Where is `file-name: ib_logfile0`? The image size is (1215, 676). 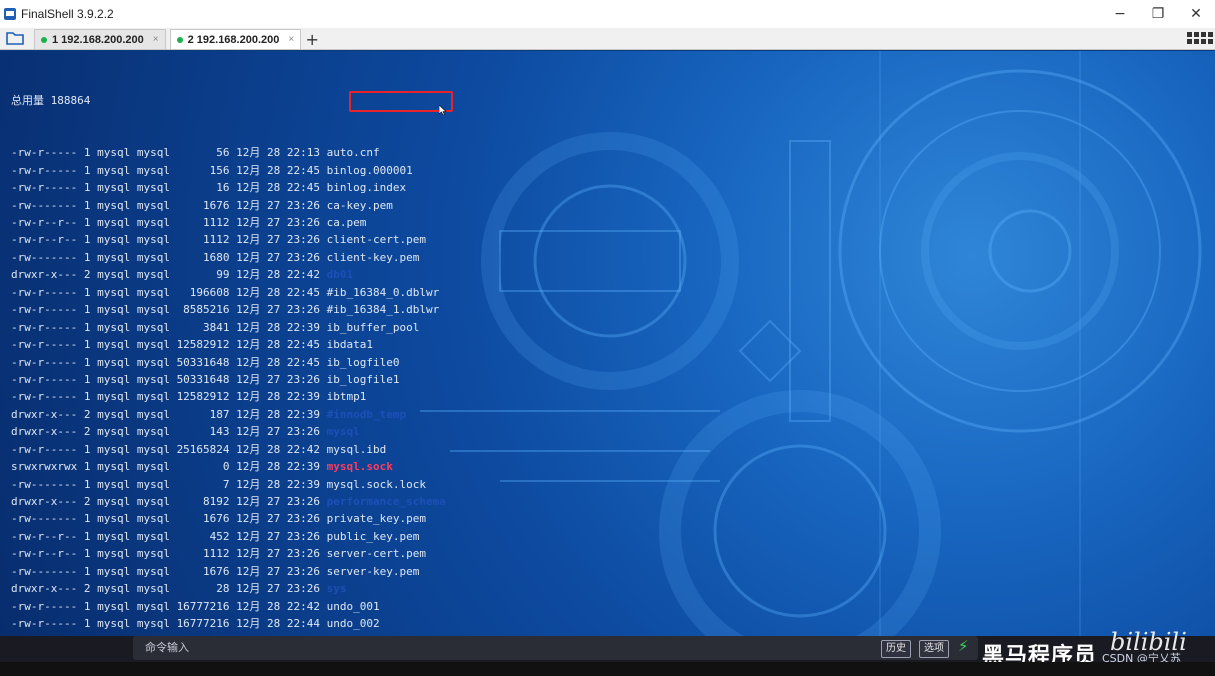 file-name: ib_logfile0 is located at coordinates (363, 362).